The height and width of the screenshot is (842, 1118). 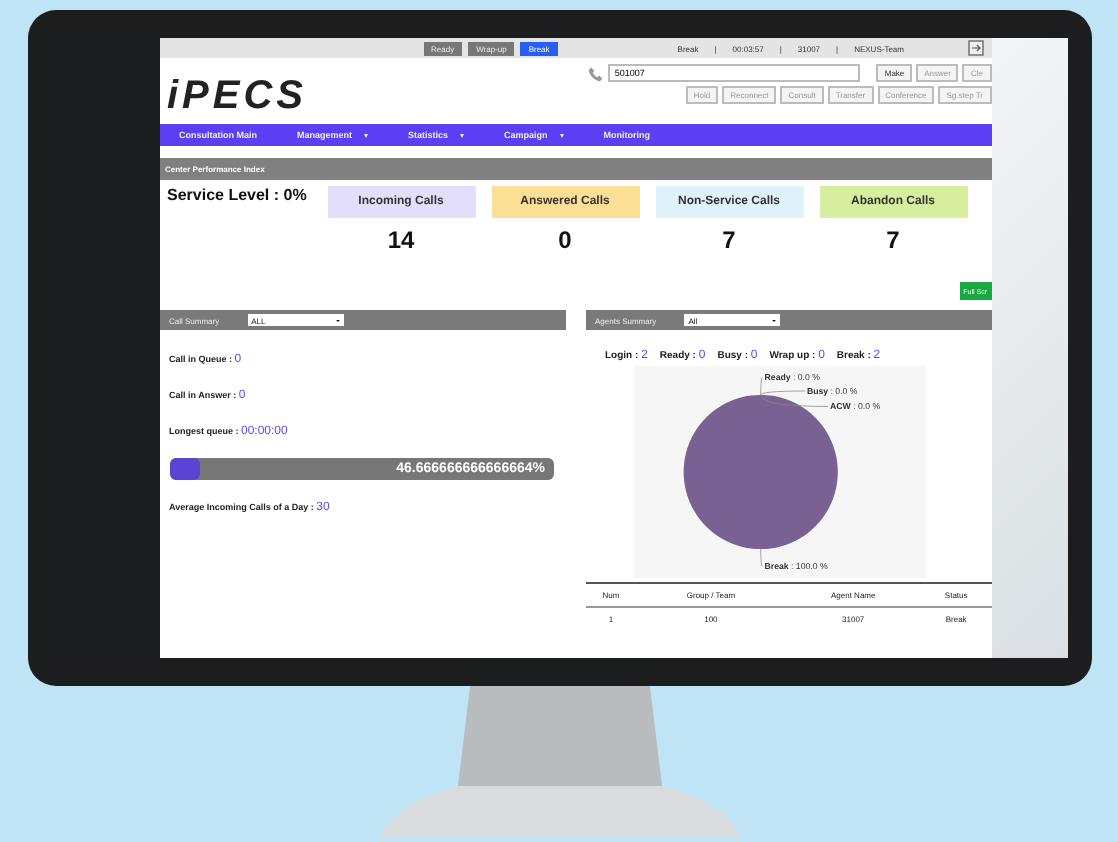 I want to click on metric-value: 14, so click(x=401, y=240).